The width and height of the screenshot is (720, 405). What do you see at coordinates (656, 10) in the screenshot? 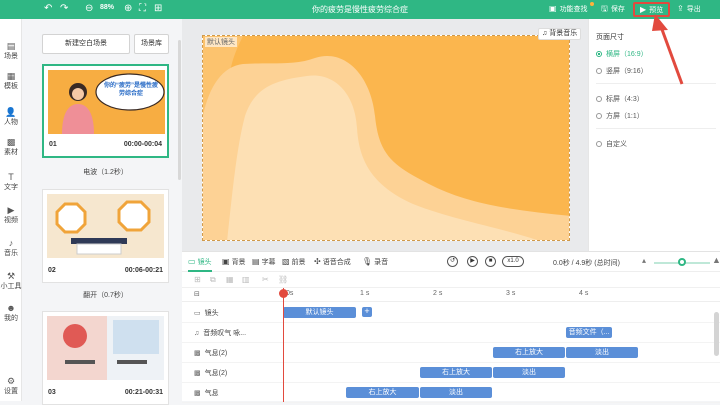
I see `preview-label: 预览` at bounding box center [656, 10].